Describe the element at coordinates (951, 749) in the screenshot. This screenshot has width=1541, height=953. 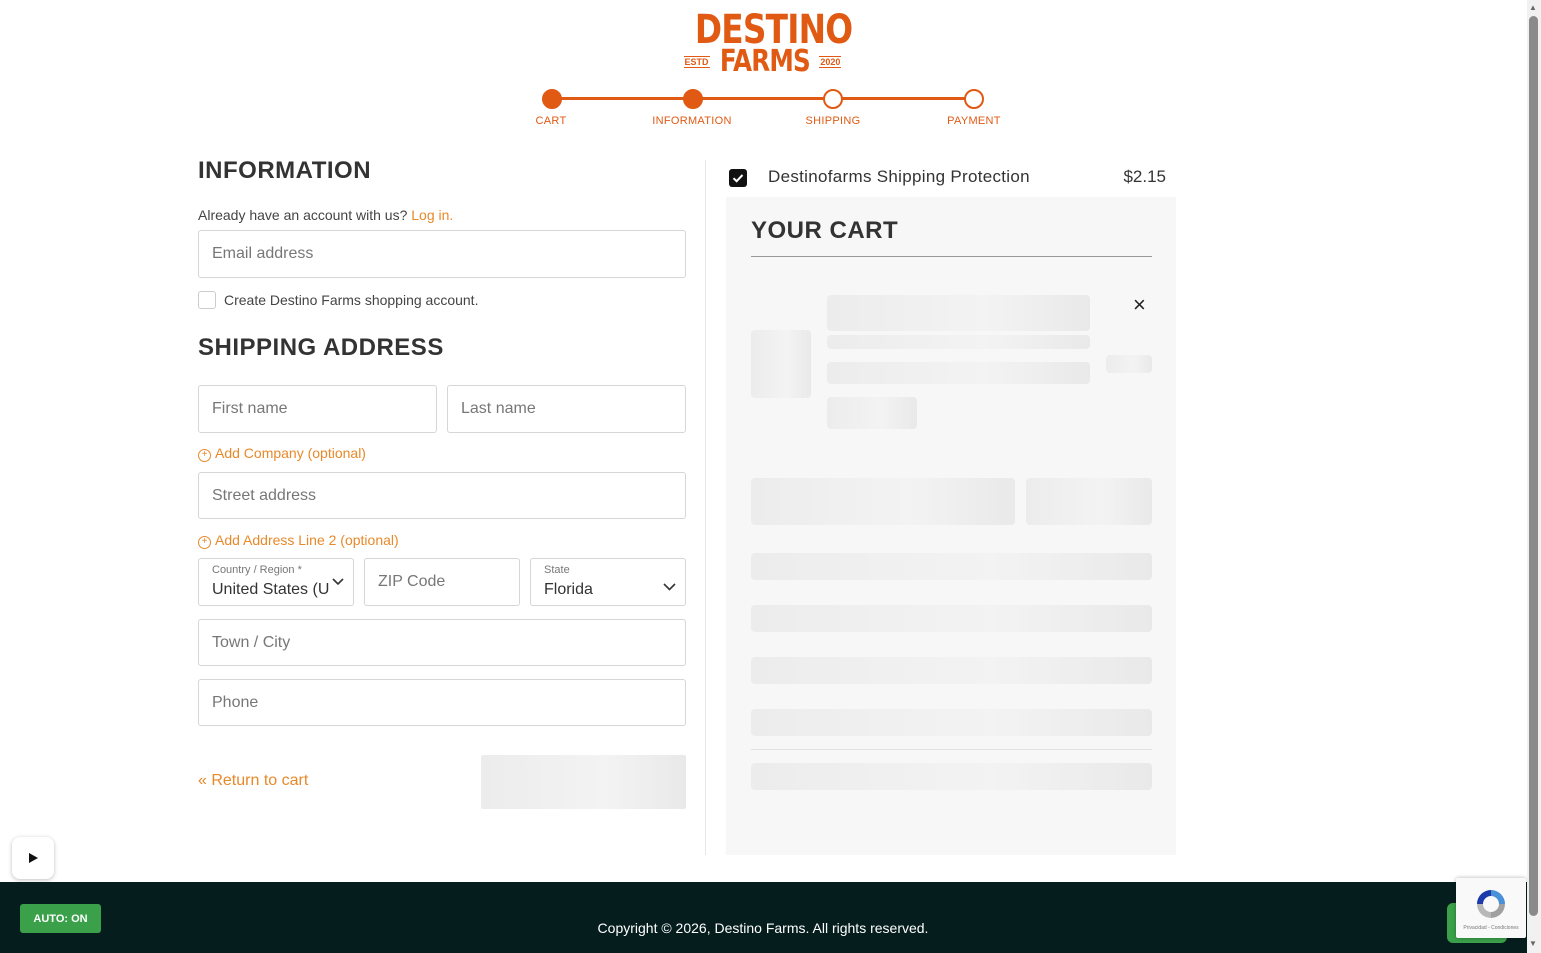
I see `summary-divider` at that location.